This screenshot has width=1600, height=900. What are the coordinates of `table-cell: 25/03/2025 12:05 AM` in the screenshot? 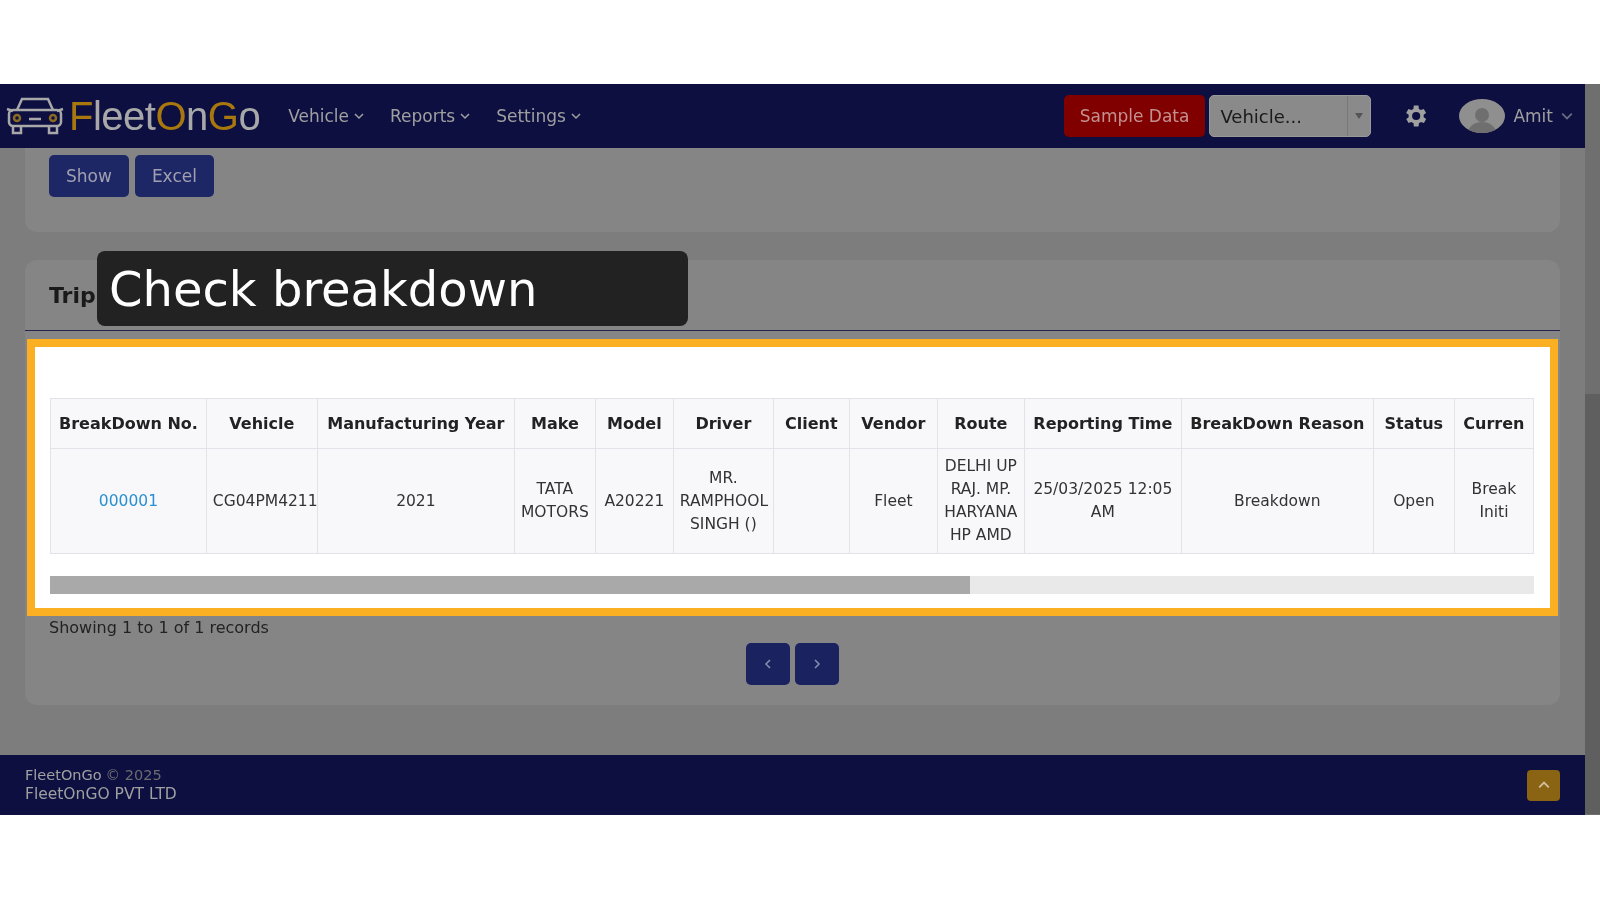 It's located at (1103, 501).